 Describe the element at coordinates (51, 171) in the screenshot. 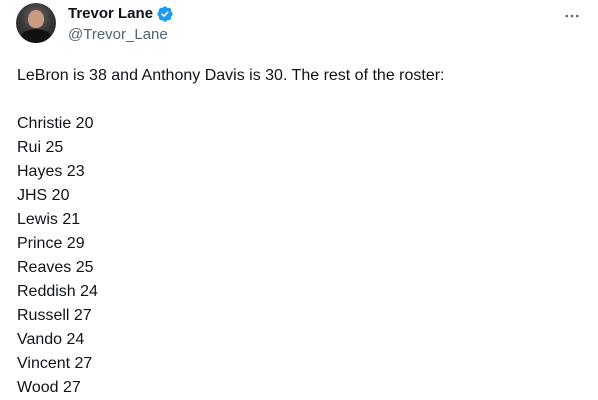

I see `list-item: Hayes 23` at that location.